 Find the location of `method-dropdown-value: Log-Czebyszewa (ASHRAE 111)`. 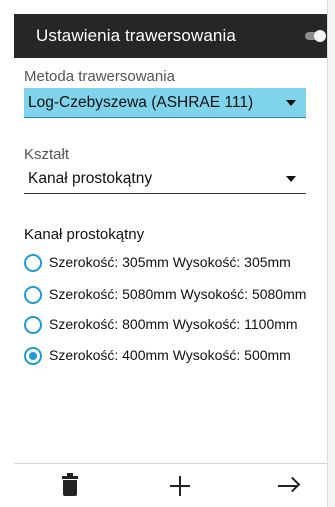

method-dropdown-value: Log-Czebyszewa (ASHRAE 111) is located at coordinates (141, 102).